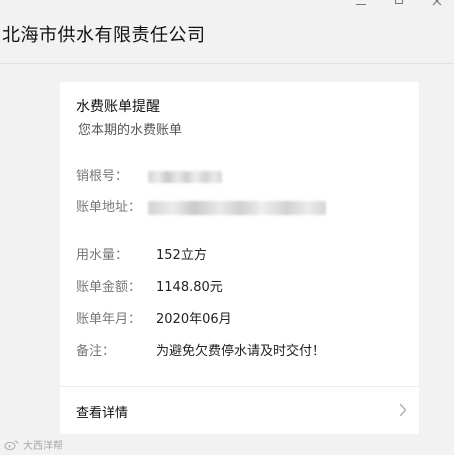 This screenshot has height=455, width=454. What do you see at coordinates (181, 255) in the screenshot?
I see `usage-value: 152立方` at bounding box center [181, 255].